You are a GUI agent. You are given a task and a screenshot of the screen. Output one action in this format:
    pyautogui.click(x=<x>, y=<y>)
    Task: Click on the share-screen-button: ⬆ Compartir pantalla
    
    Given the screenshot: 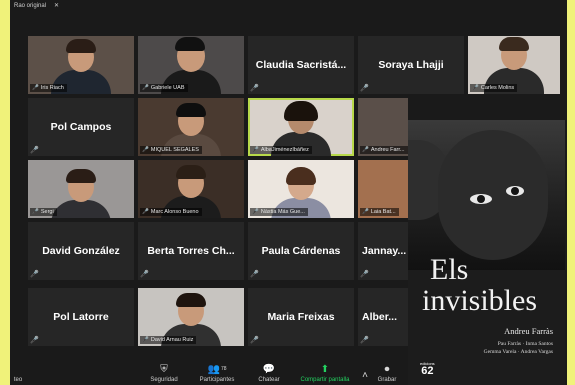 What is the action you would take?
    pyautogui.click(x=325, y=373)
    